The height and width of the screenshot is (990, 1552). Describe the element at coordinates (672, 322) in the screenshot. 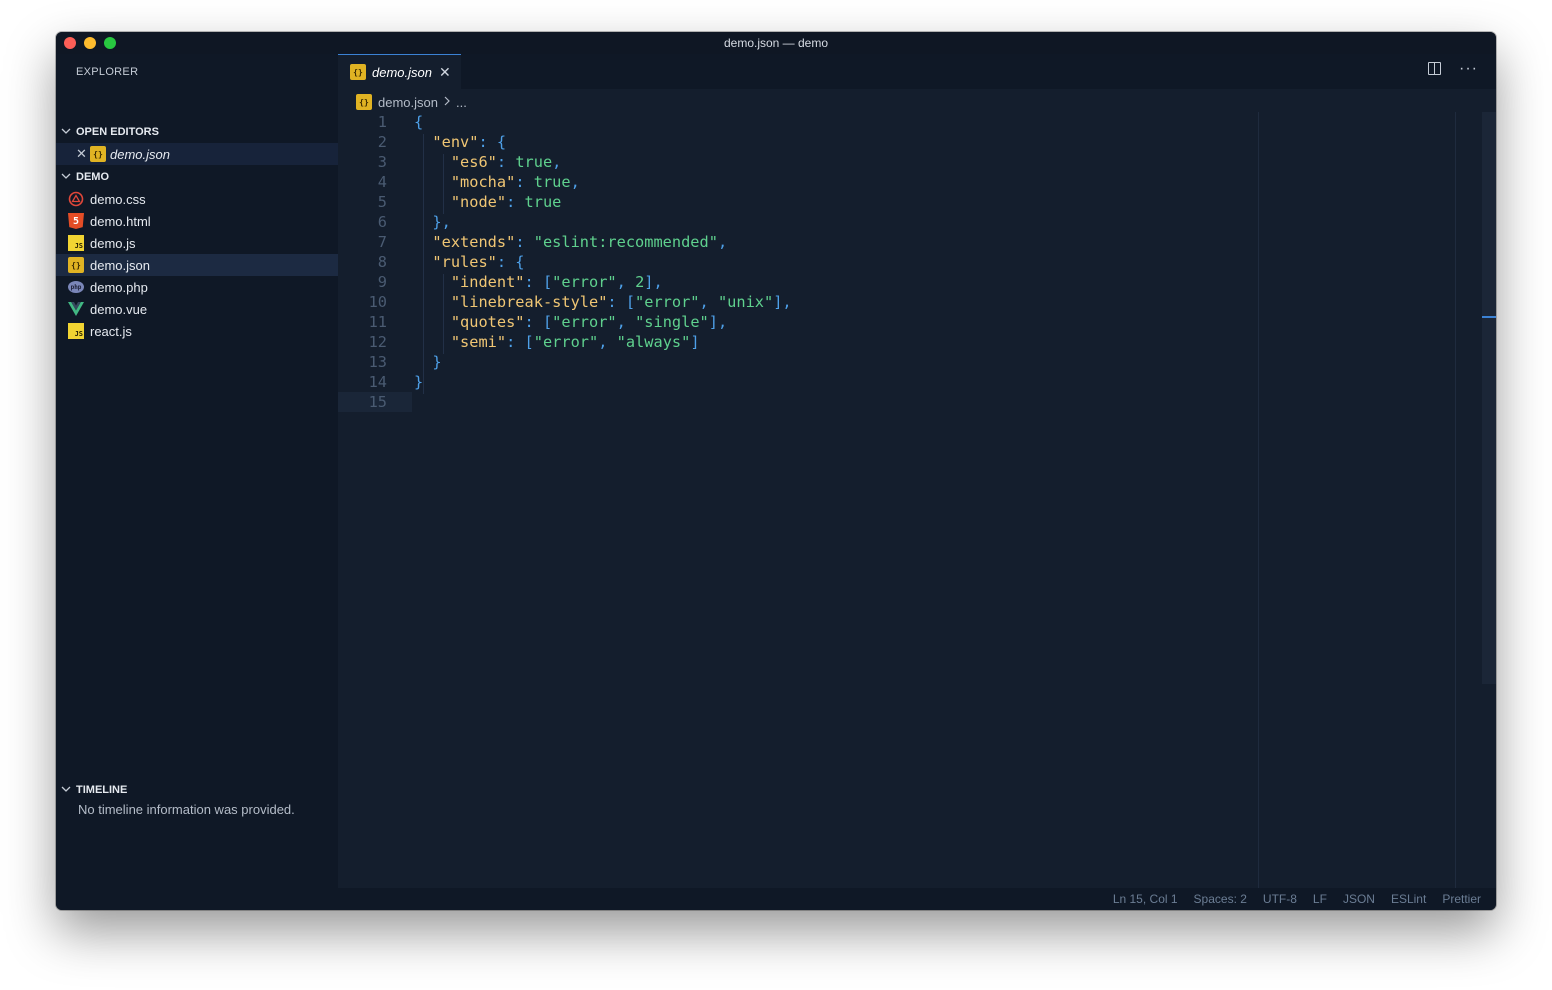

I see `json-value: "single"` at that location.